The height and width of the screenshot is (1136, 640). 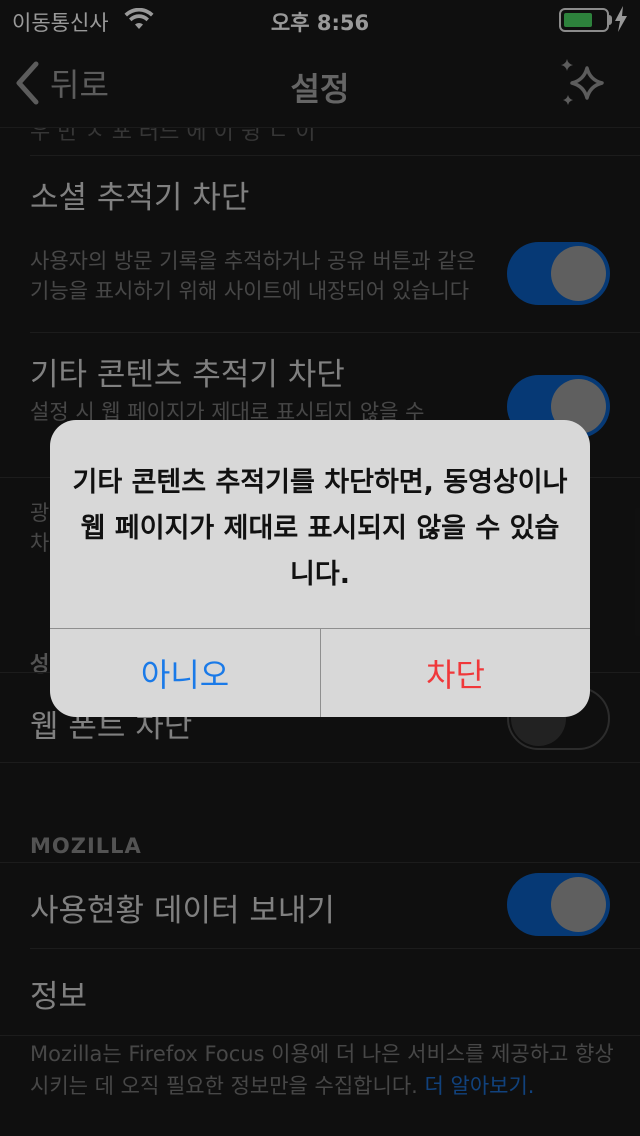 What do you see at coordinates (185, 673) in the screenshot?
I see `alert-cancel-button: 아니오` at bounding box center [185, 673].